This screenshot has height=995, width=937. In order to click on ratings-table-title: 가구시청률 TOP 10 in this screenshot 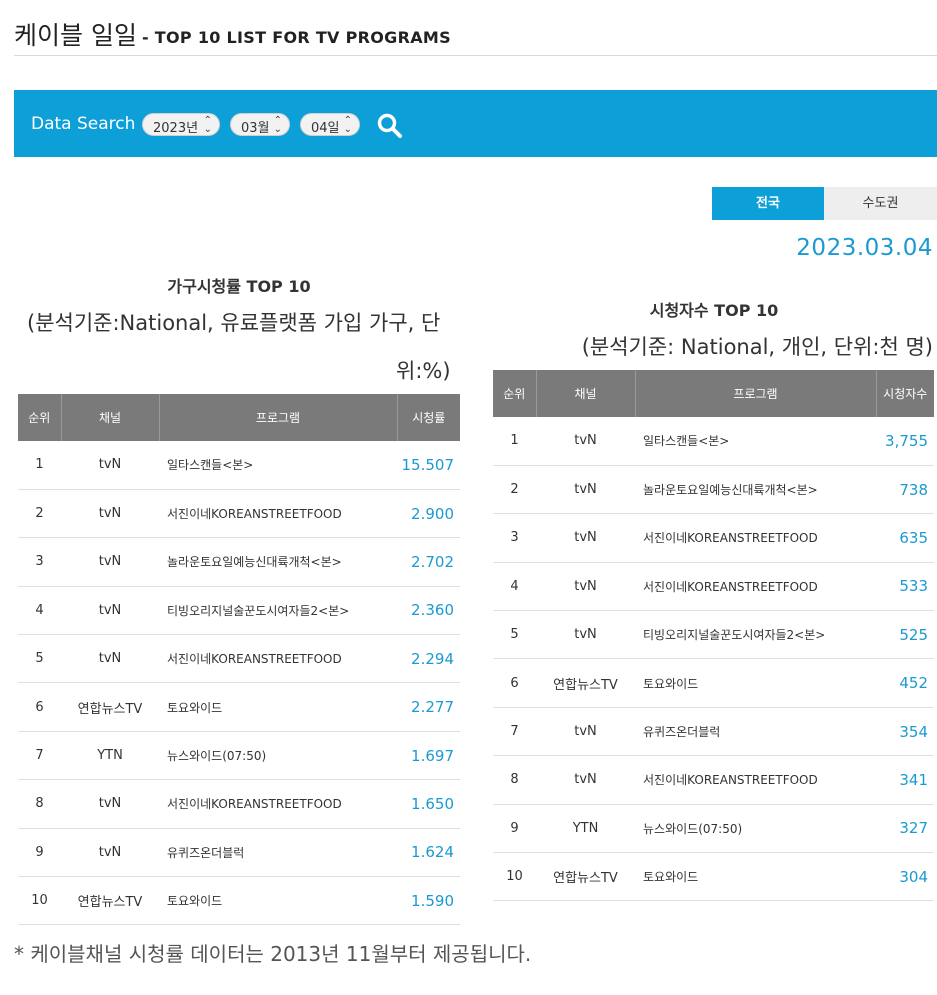, I will do `click(239, 286)`.